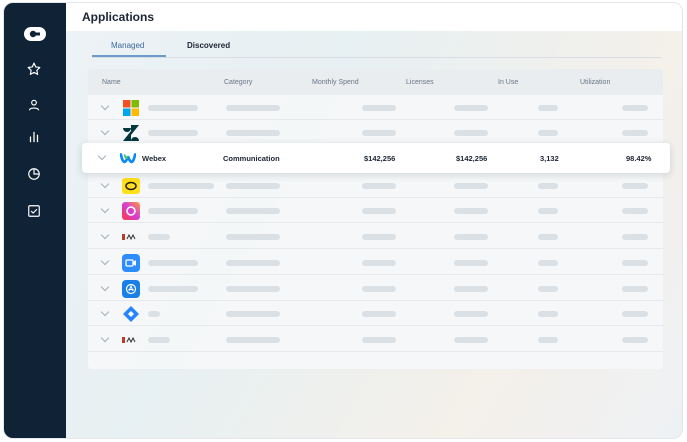  I want to click on zoom-logo, so click(131, 263).